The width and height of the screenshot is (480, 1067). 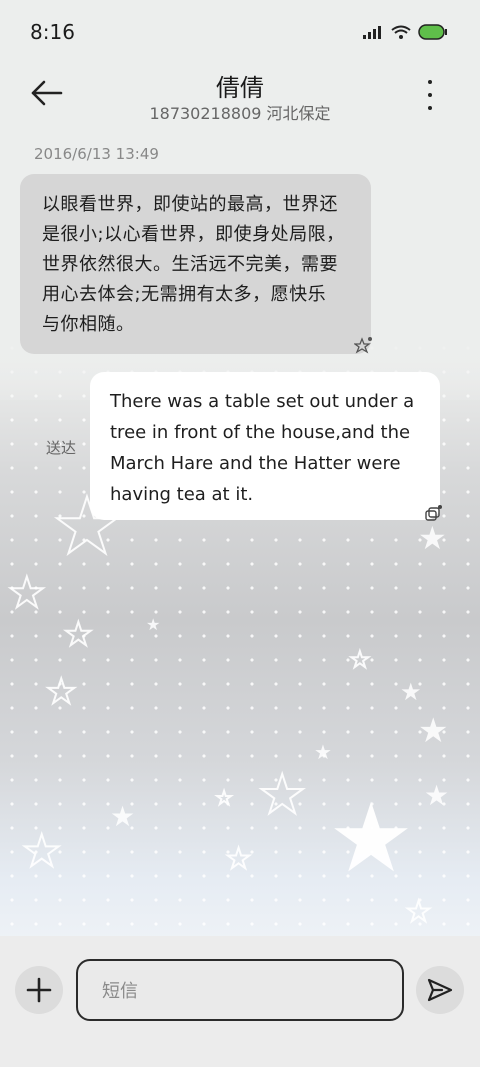 I want to click on add-attachment-button, so click(x=39, y=990).